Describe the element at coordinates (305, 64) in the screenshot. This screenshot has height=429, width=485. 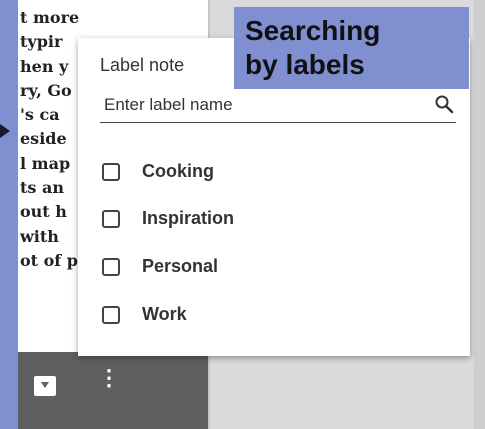
I see `caption-line: by labels` at that location.